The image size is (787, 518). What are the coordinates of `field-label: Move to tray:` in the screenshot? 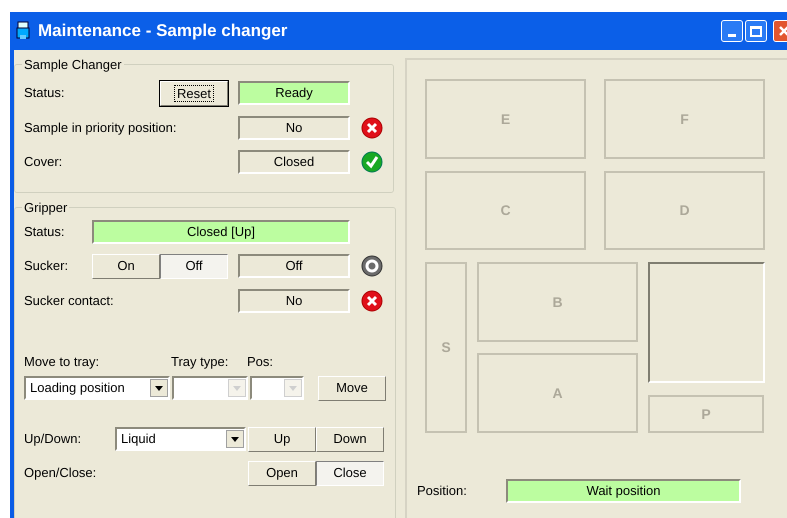 It's located at (62, 362).